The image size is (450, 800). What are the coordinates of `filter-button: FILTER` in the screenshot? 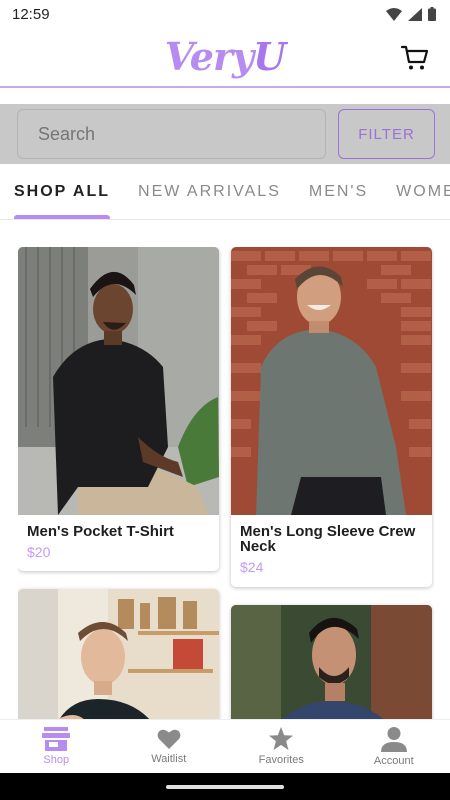 It's located at (386, 134).